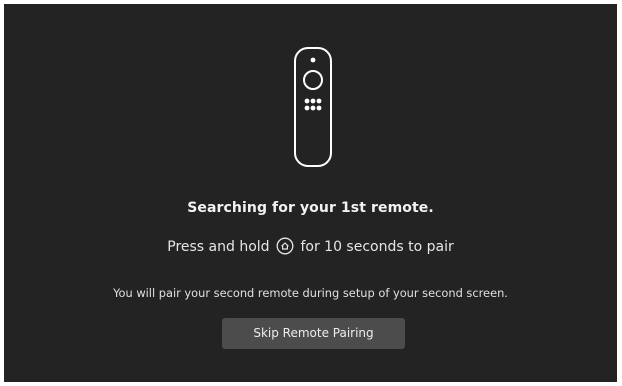 The width and height of the screenshot is (622, 386). I want to click on fire-tv-remote-icon, so click(313, 107).